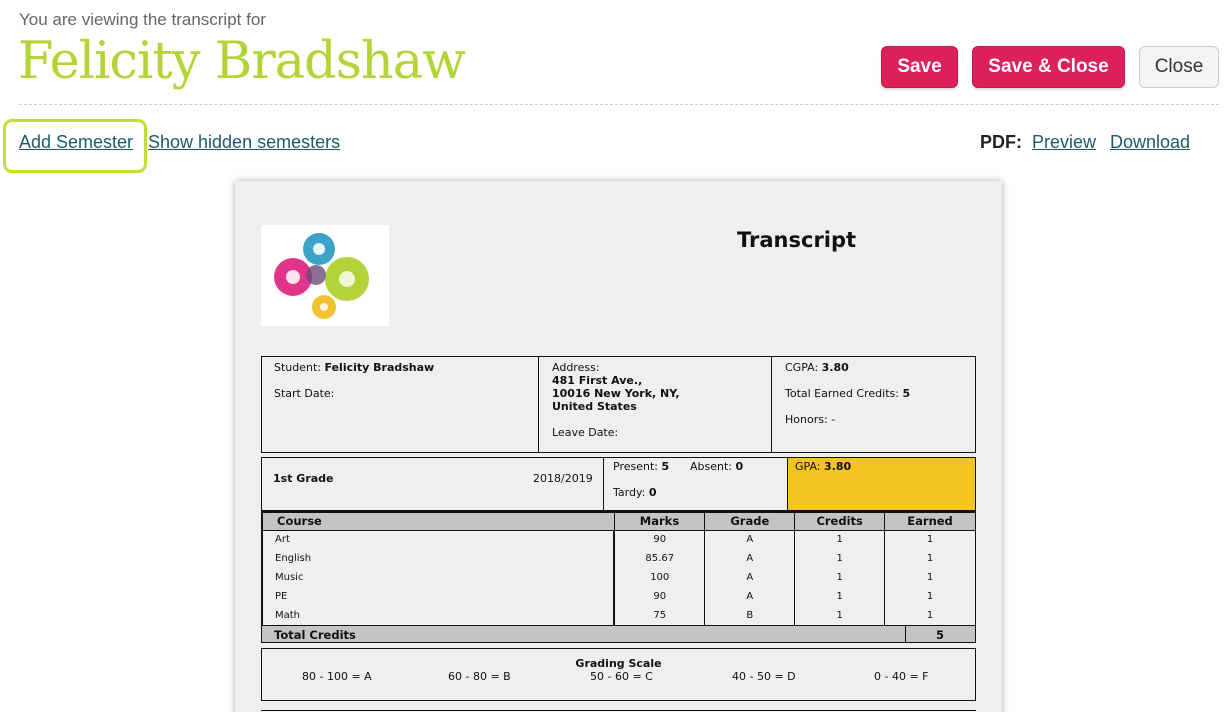 This screenshot has height=712, width=1227. What do you see at coordinates (298, 367) in the screenshot?
I see `student-label: Student:` at bounding box center [298, 367].